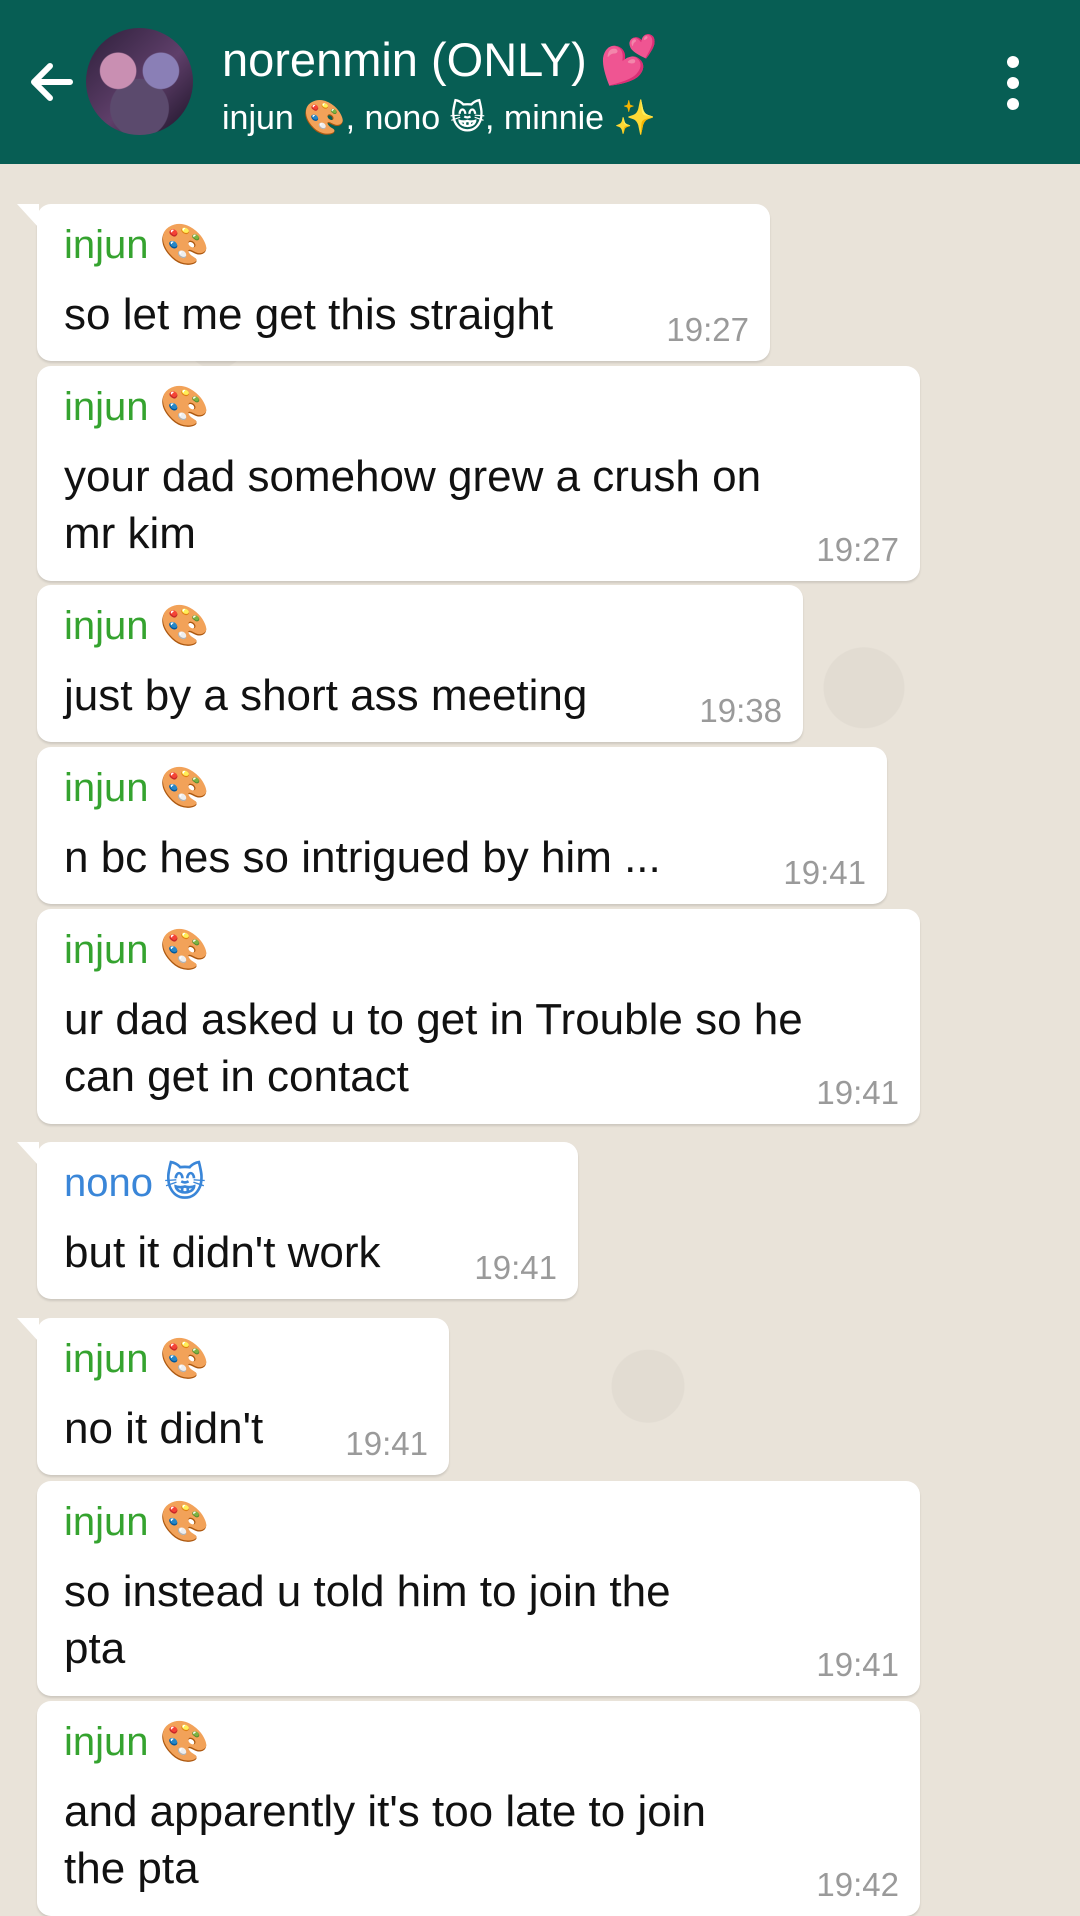  What do you see at coordinates (297, 1220) in the screenshot?
I see `message-bubble: nono 😸 but it didn't work 19:41` at bounding box center [297, 1220].